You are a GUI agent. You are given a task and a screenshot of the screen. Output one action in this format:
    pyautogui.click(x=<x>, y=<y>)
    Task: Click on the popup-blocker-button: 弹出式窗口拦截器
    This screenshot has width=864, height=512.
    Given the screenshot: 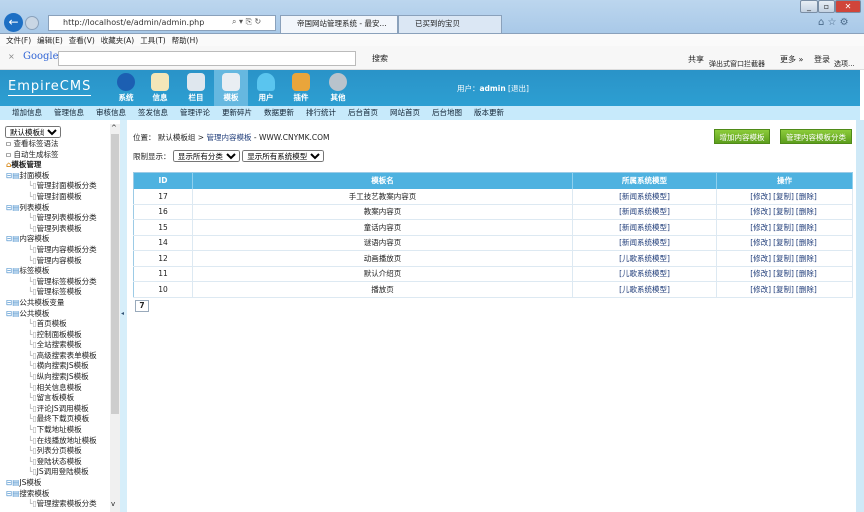 What is the action you would take?
    pyautogui.click(x=737, y=64)
    